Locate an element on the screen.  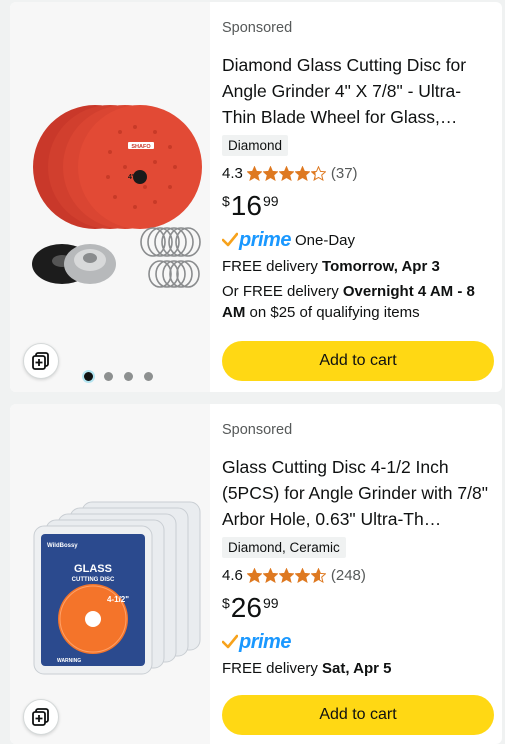
alt-delivery-suffix: on $25 of qualifying items is located at coordinates (332, 312).